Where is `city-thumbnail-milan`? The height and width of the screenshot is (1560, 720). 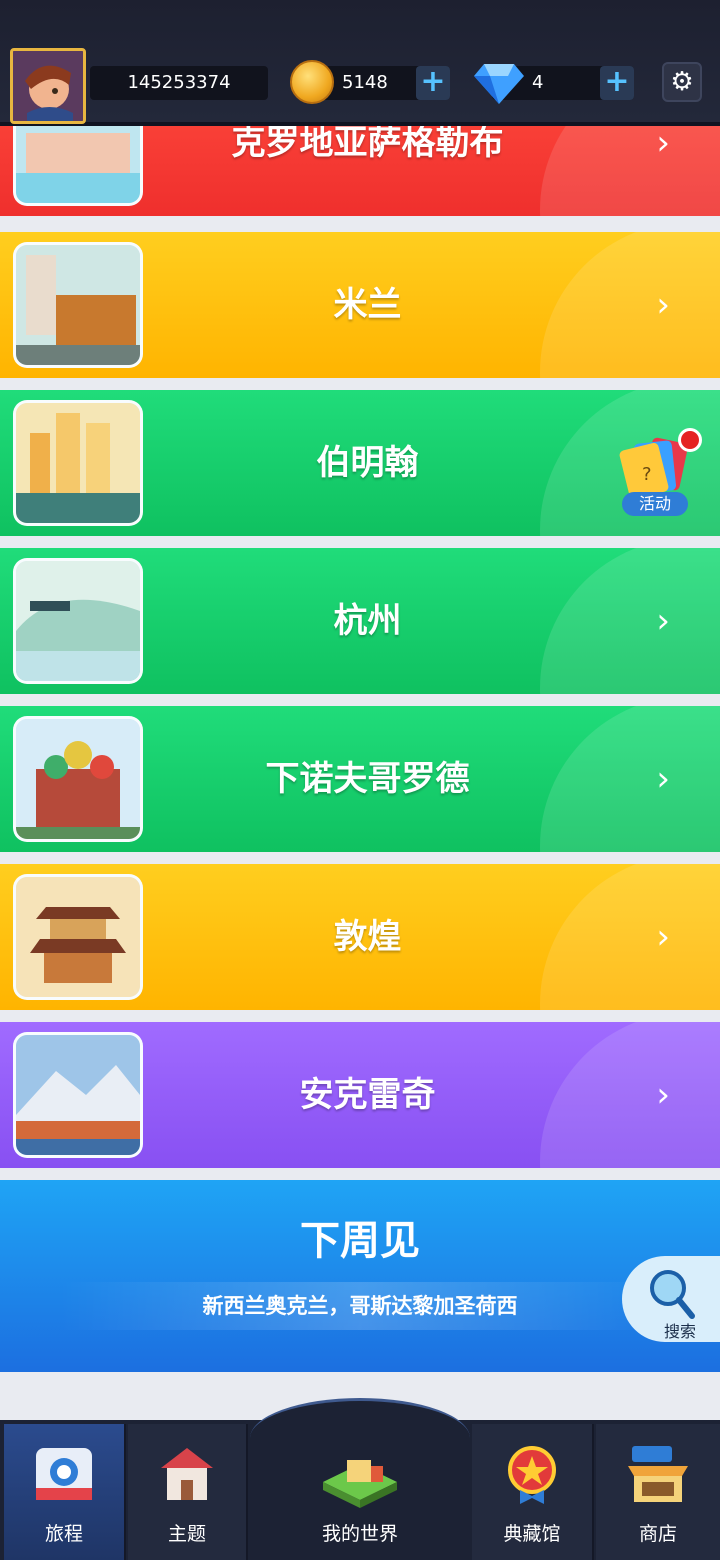 city-thumbnail-milan is located at coordinates (78, 305).